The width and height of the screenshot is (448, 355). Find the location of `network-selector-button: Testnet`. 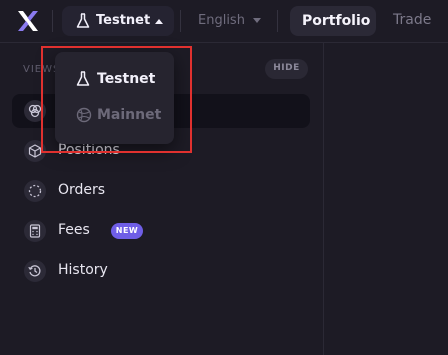

network-selector-button: Testnet is located at coordinates (118, 21).